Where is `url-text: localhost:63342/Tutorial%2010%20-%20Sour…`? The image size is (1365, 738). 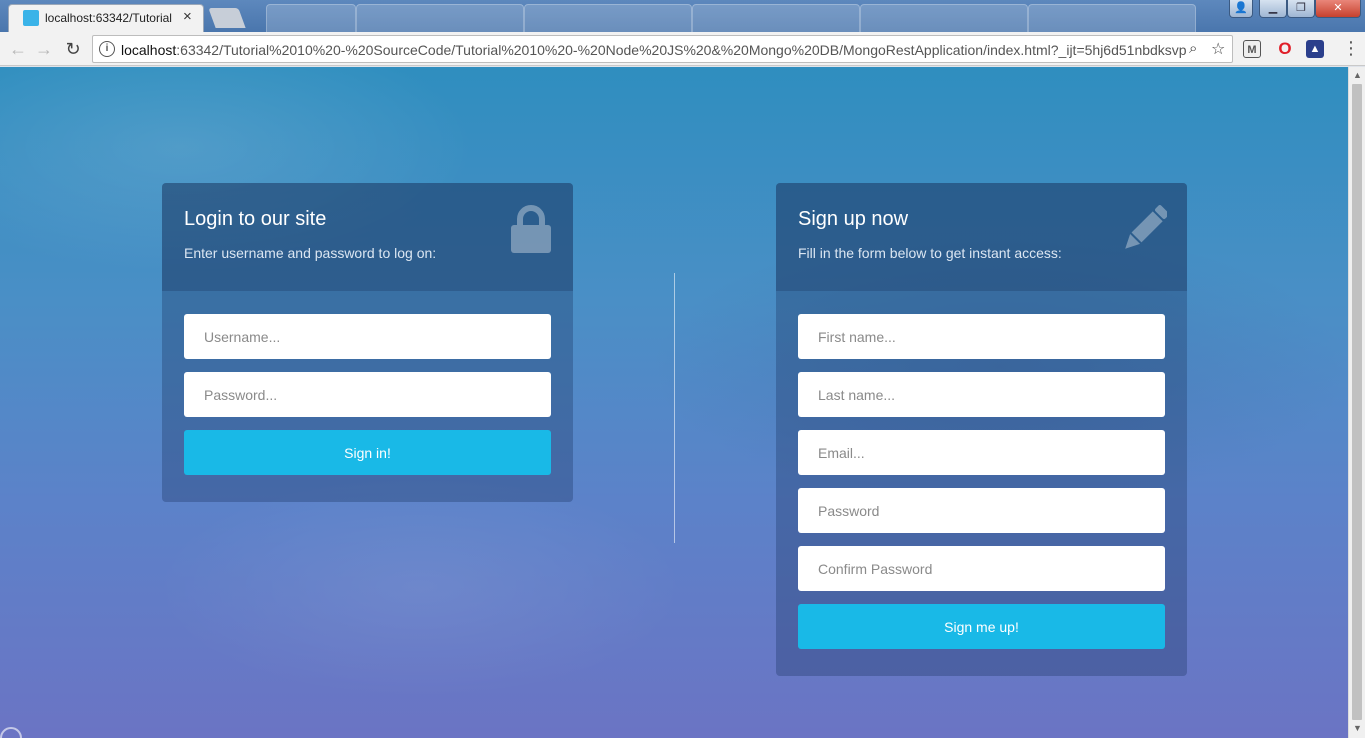
url-text: localhost:63342/Tutorial%2010%20-%20Sour… is located at coordinates (653, 50).